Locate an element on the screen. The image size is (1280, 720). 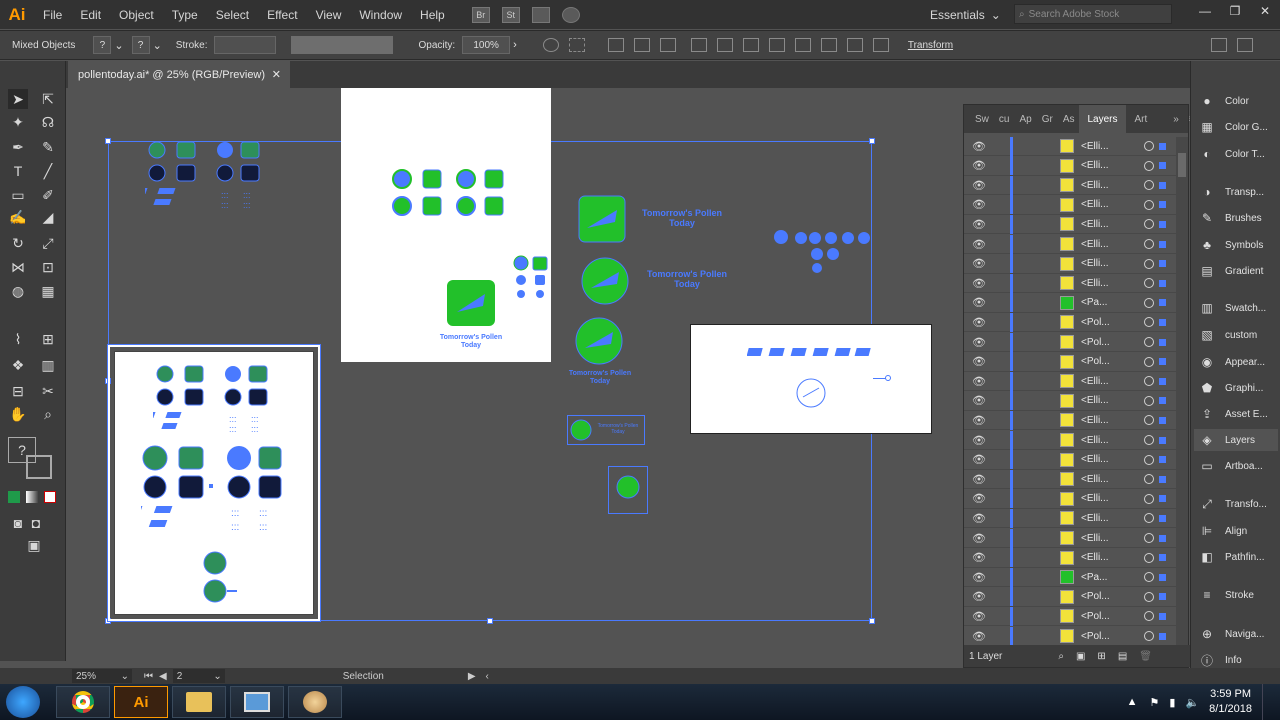
action-center-icon: ⚑ is located at coordinates (1155, 702).